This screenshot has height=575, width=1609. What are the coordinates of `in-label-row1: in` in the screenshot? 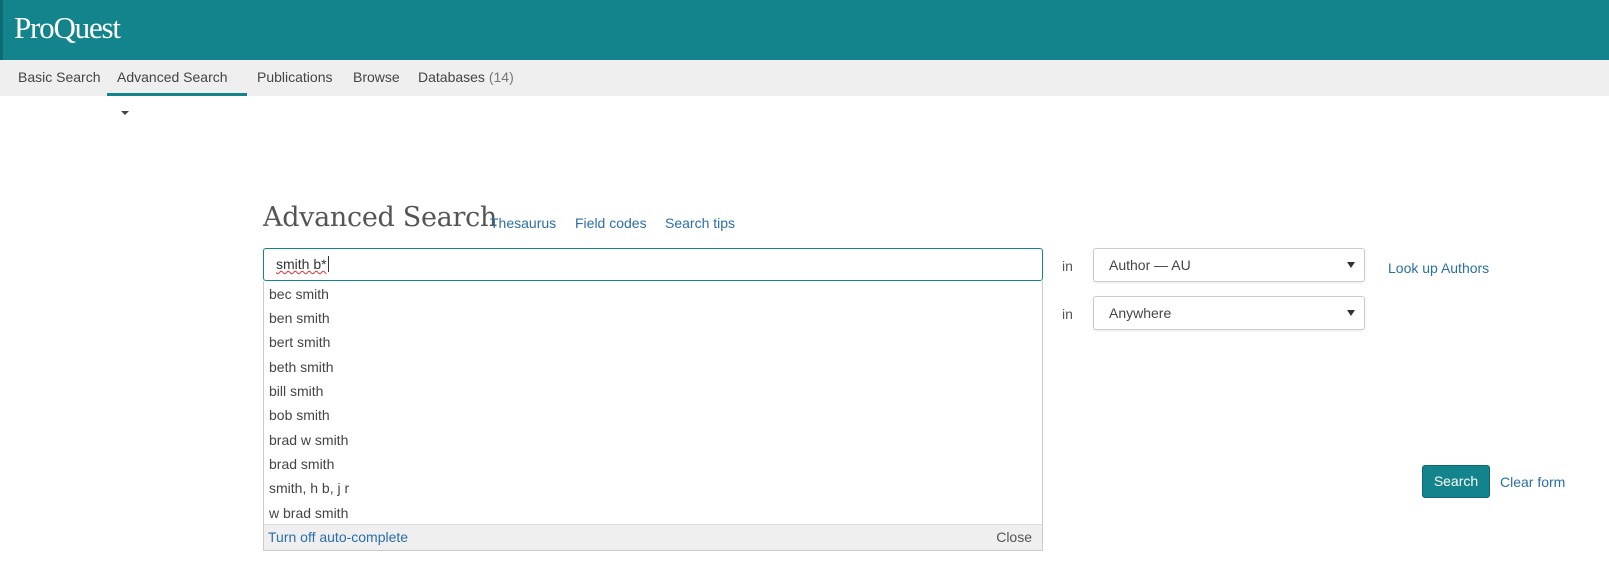 It's located at (1067, 266).